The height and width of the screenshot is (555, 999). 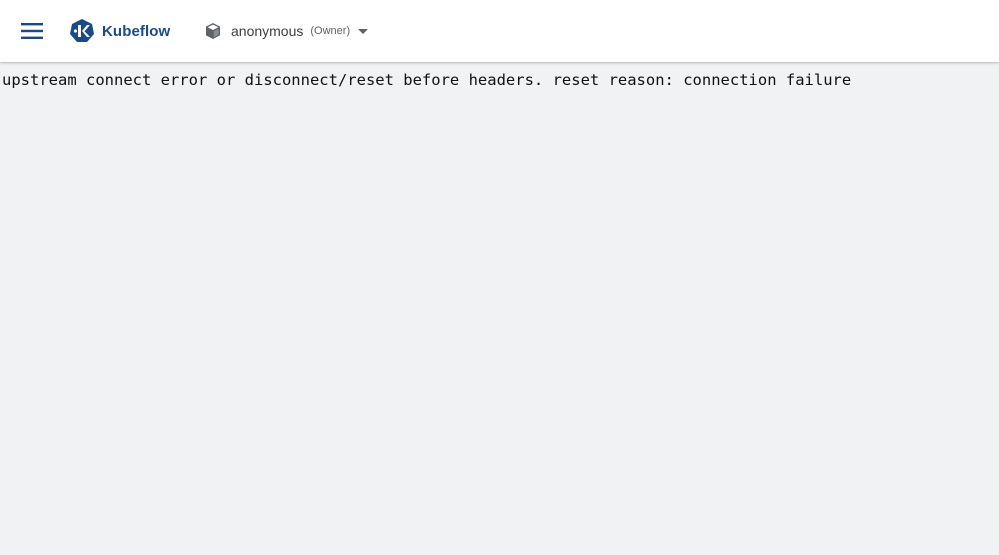 I want to click on namespace-name: anonymous, so click(x=267, y=31).